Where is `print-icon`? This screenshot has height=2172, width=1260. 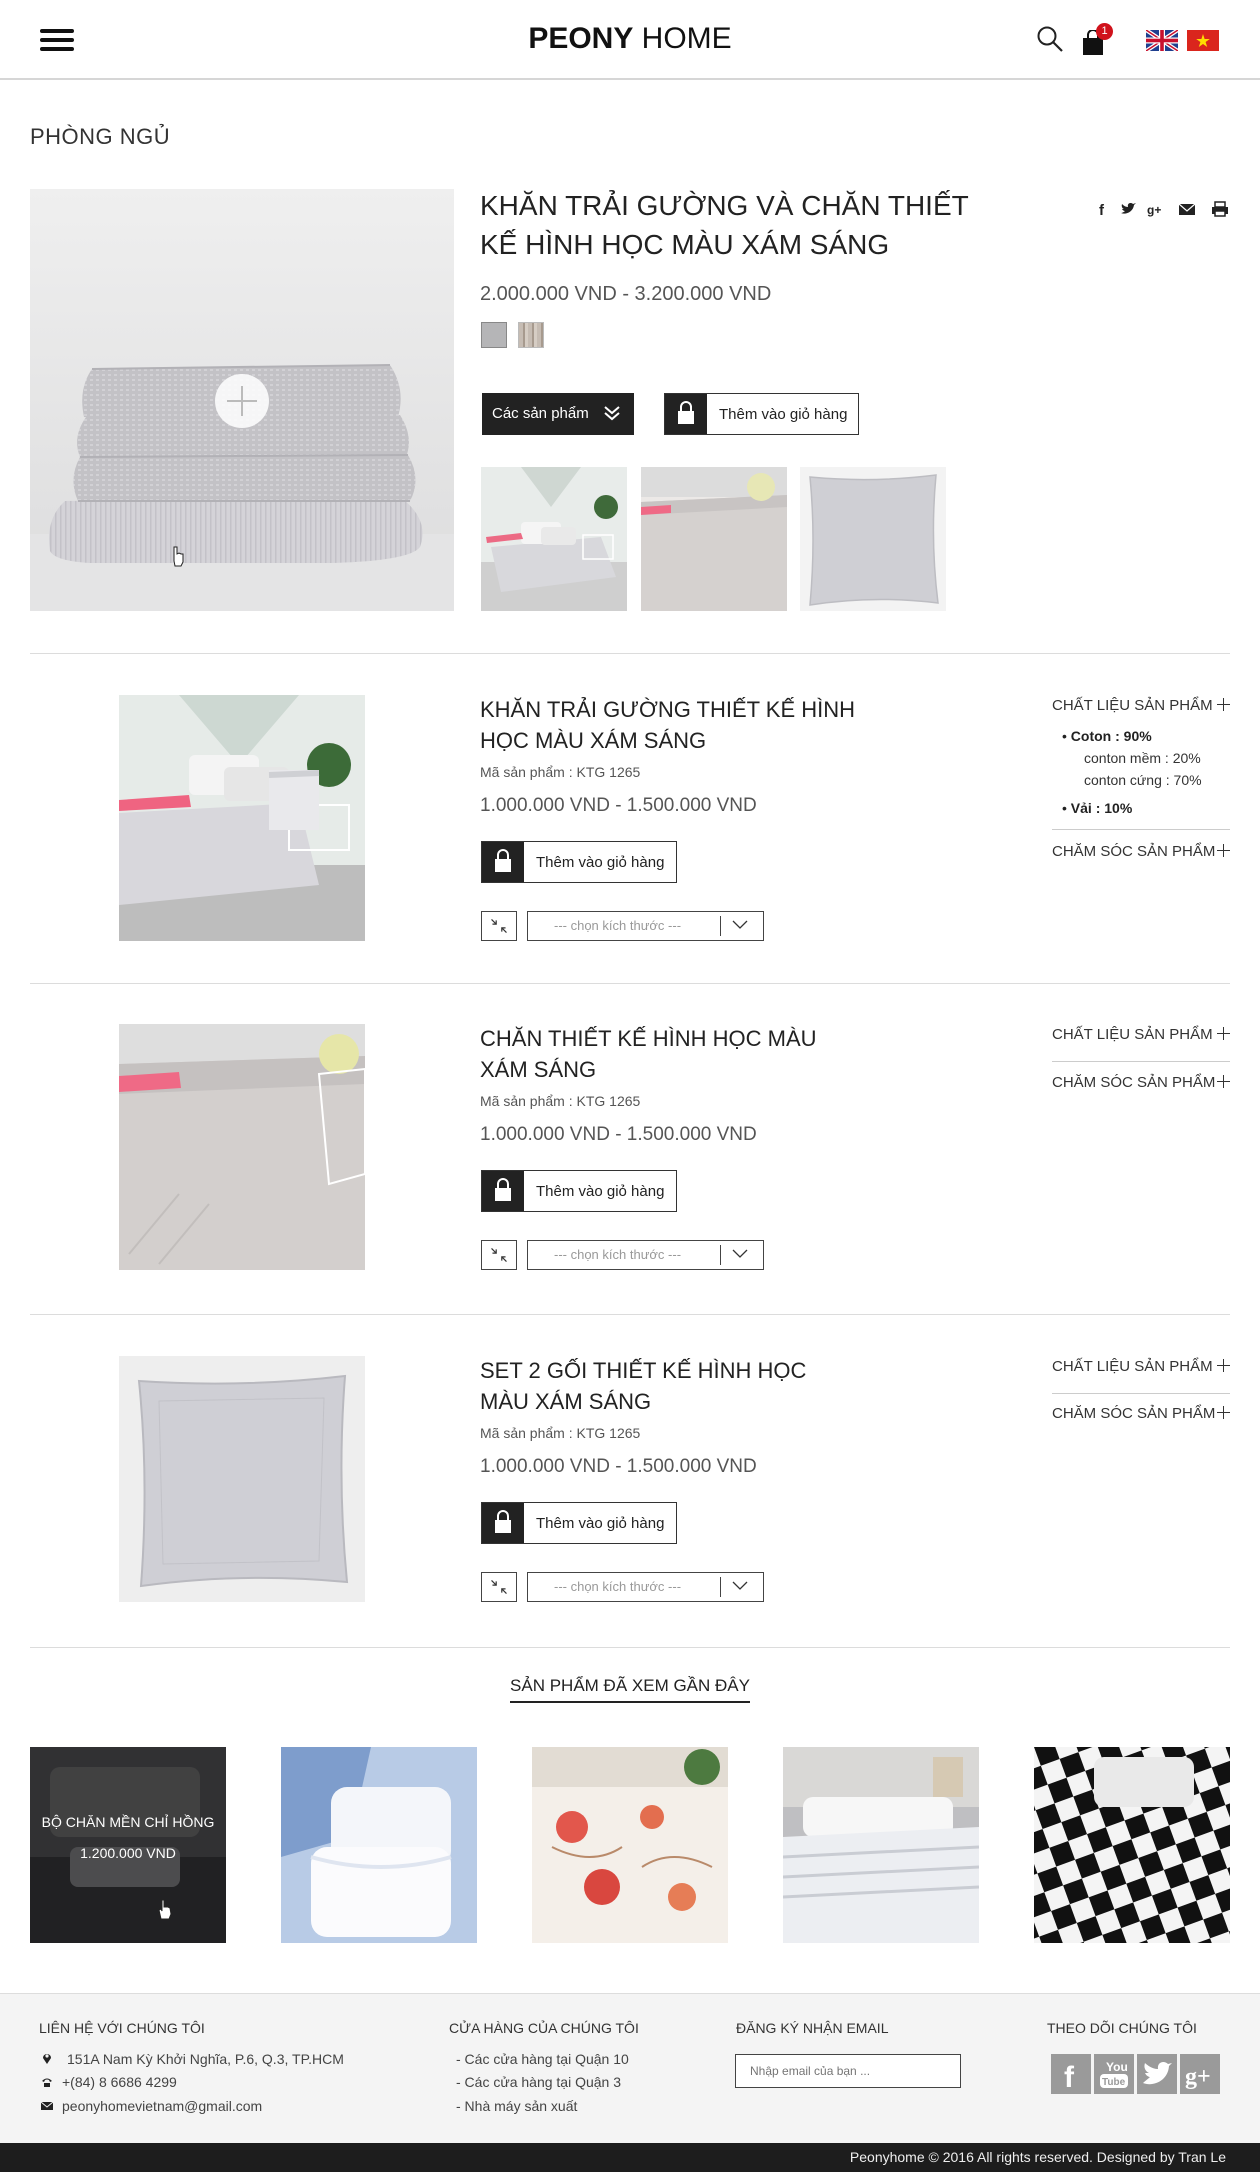
print-icon is located at coordinates (1220, 209).